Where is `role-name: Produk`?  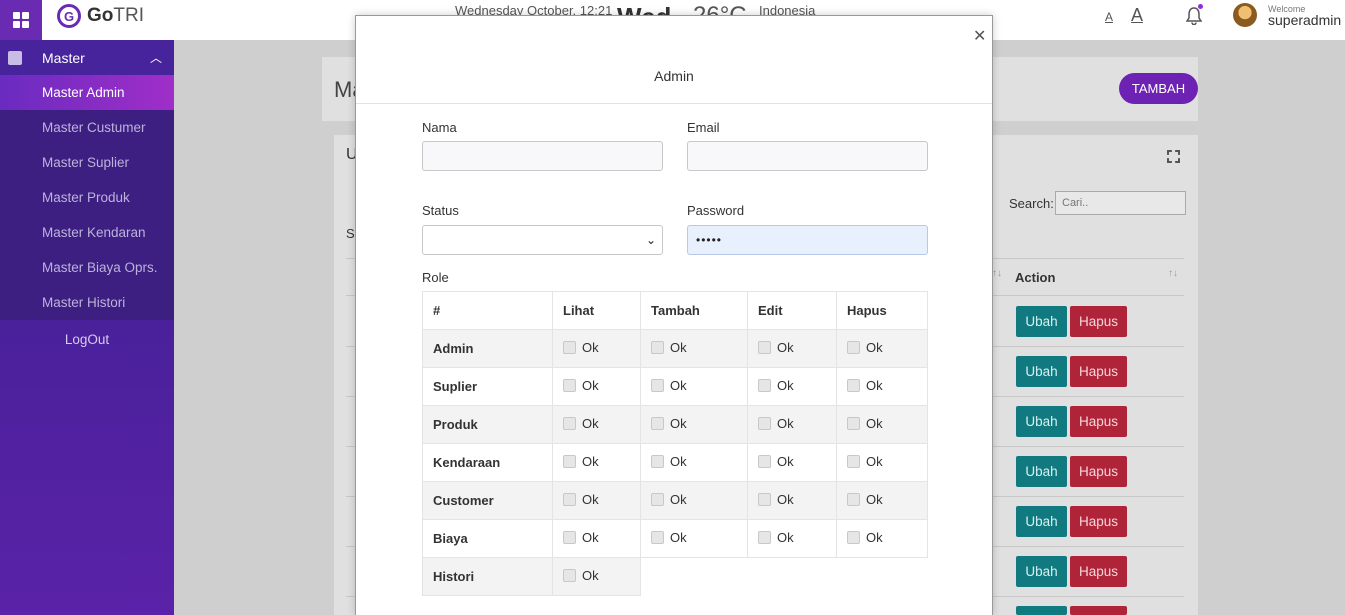 role-name: Produk is located at coordinates (487, 424).